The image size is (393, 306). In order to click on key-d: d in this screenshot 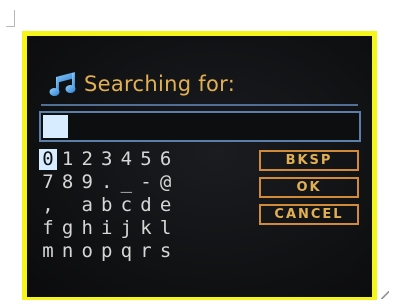, I will do `click(146, 205)`.